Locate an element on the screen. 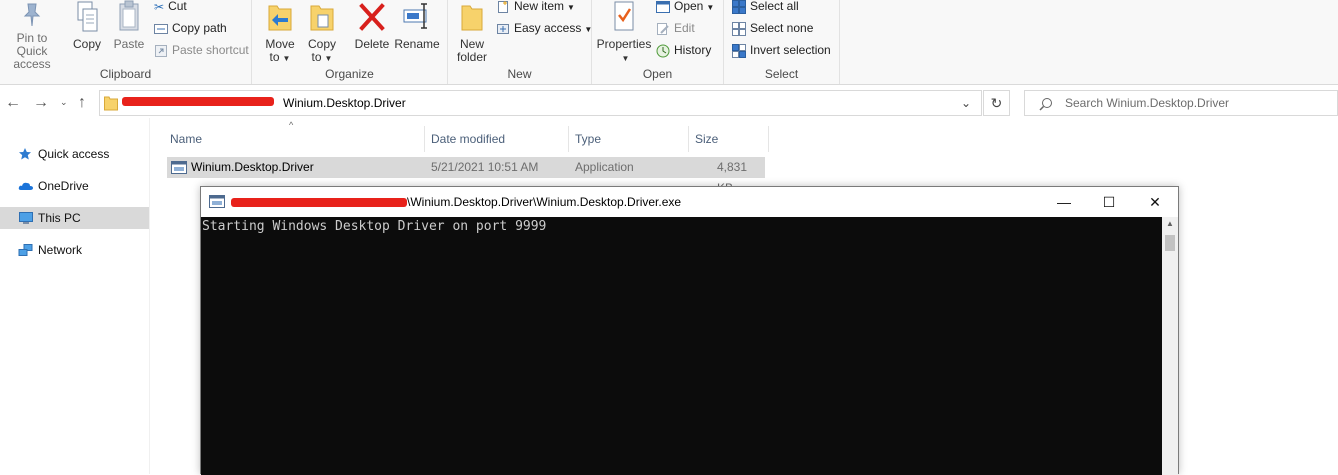 This screenshot has width=1338, height=475. nav-item-network: Network is located at coordinates (74, 250).